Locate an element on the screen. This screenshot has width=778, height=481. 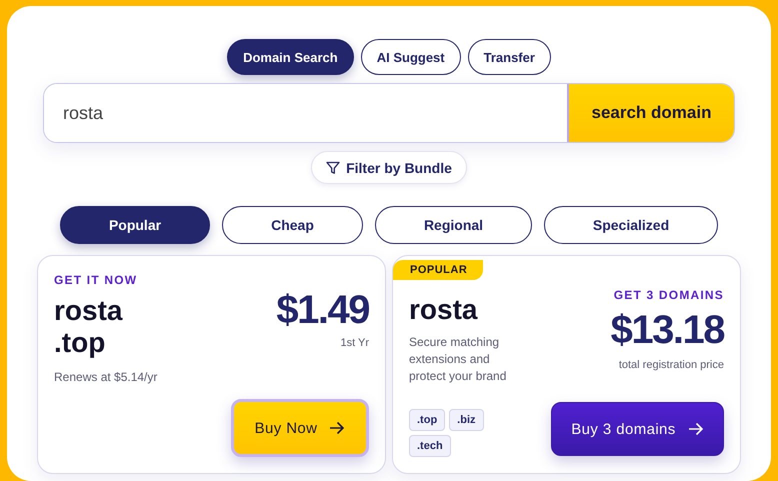
renewal-text: Renews at $5.14/yr is located at coordinates (106, 377).